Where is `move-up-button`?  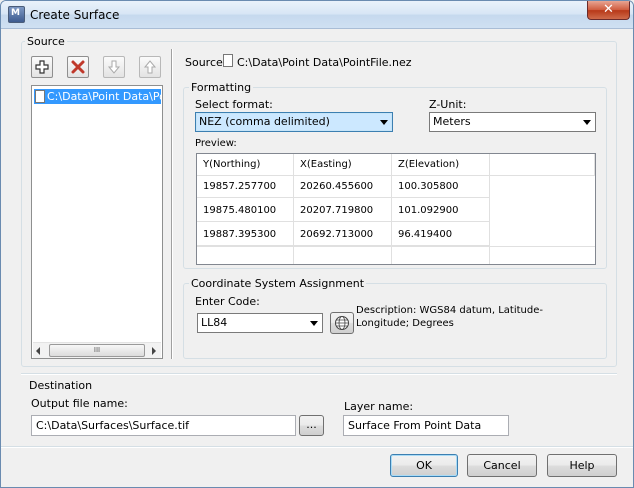
move-up-button is located at coordinates (150, 67).